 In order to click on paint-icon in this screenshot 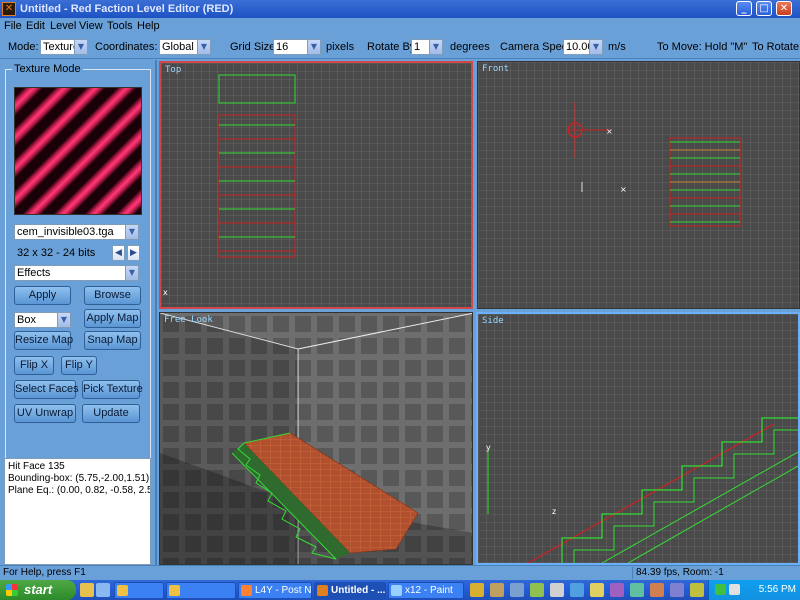, I will do `click(396, 590)`.